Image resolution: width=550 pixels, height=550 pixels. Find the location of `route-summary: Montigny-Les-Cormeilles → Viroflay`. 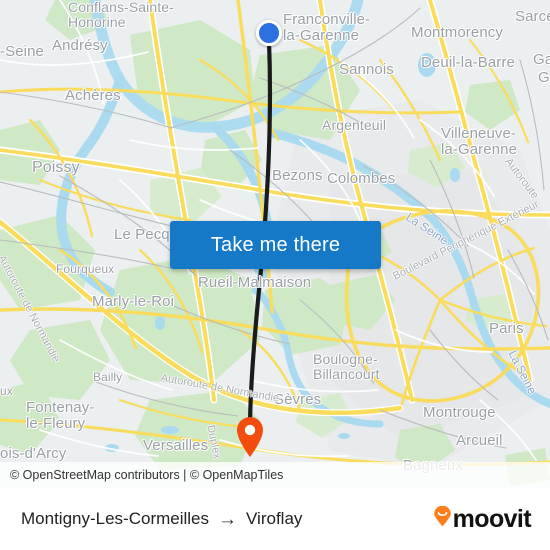

route-summary: Montigny-Les-Cormeilles → Viroflay is located at coordinates (161, 519).